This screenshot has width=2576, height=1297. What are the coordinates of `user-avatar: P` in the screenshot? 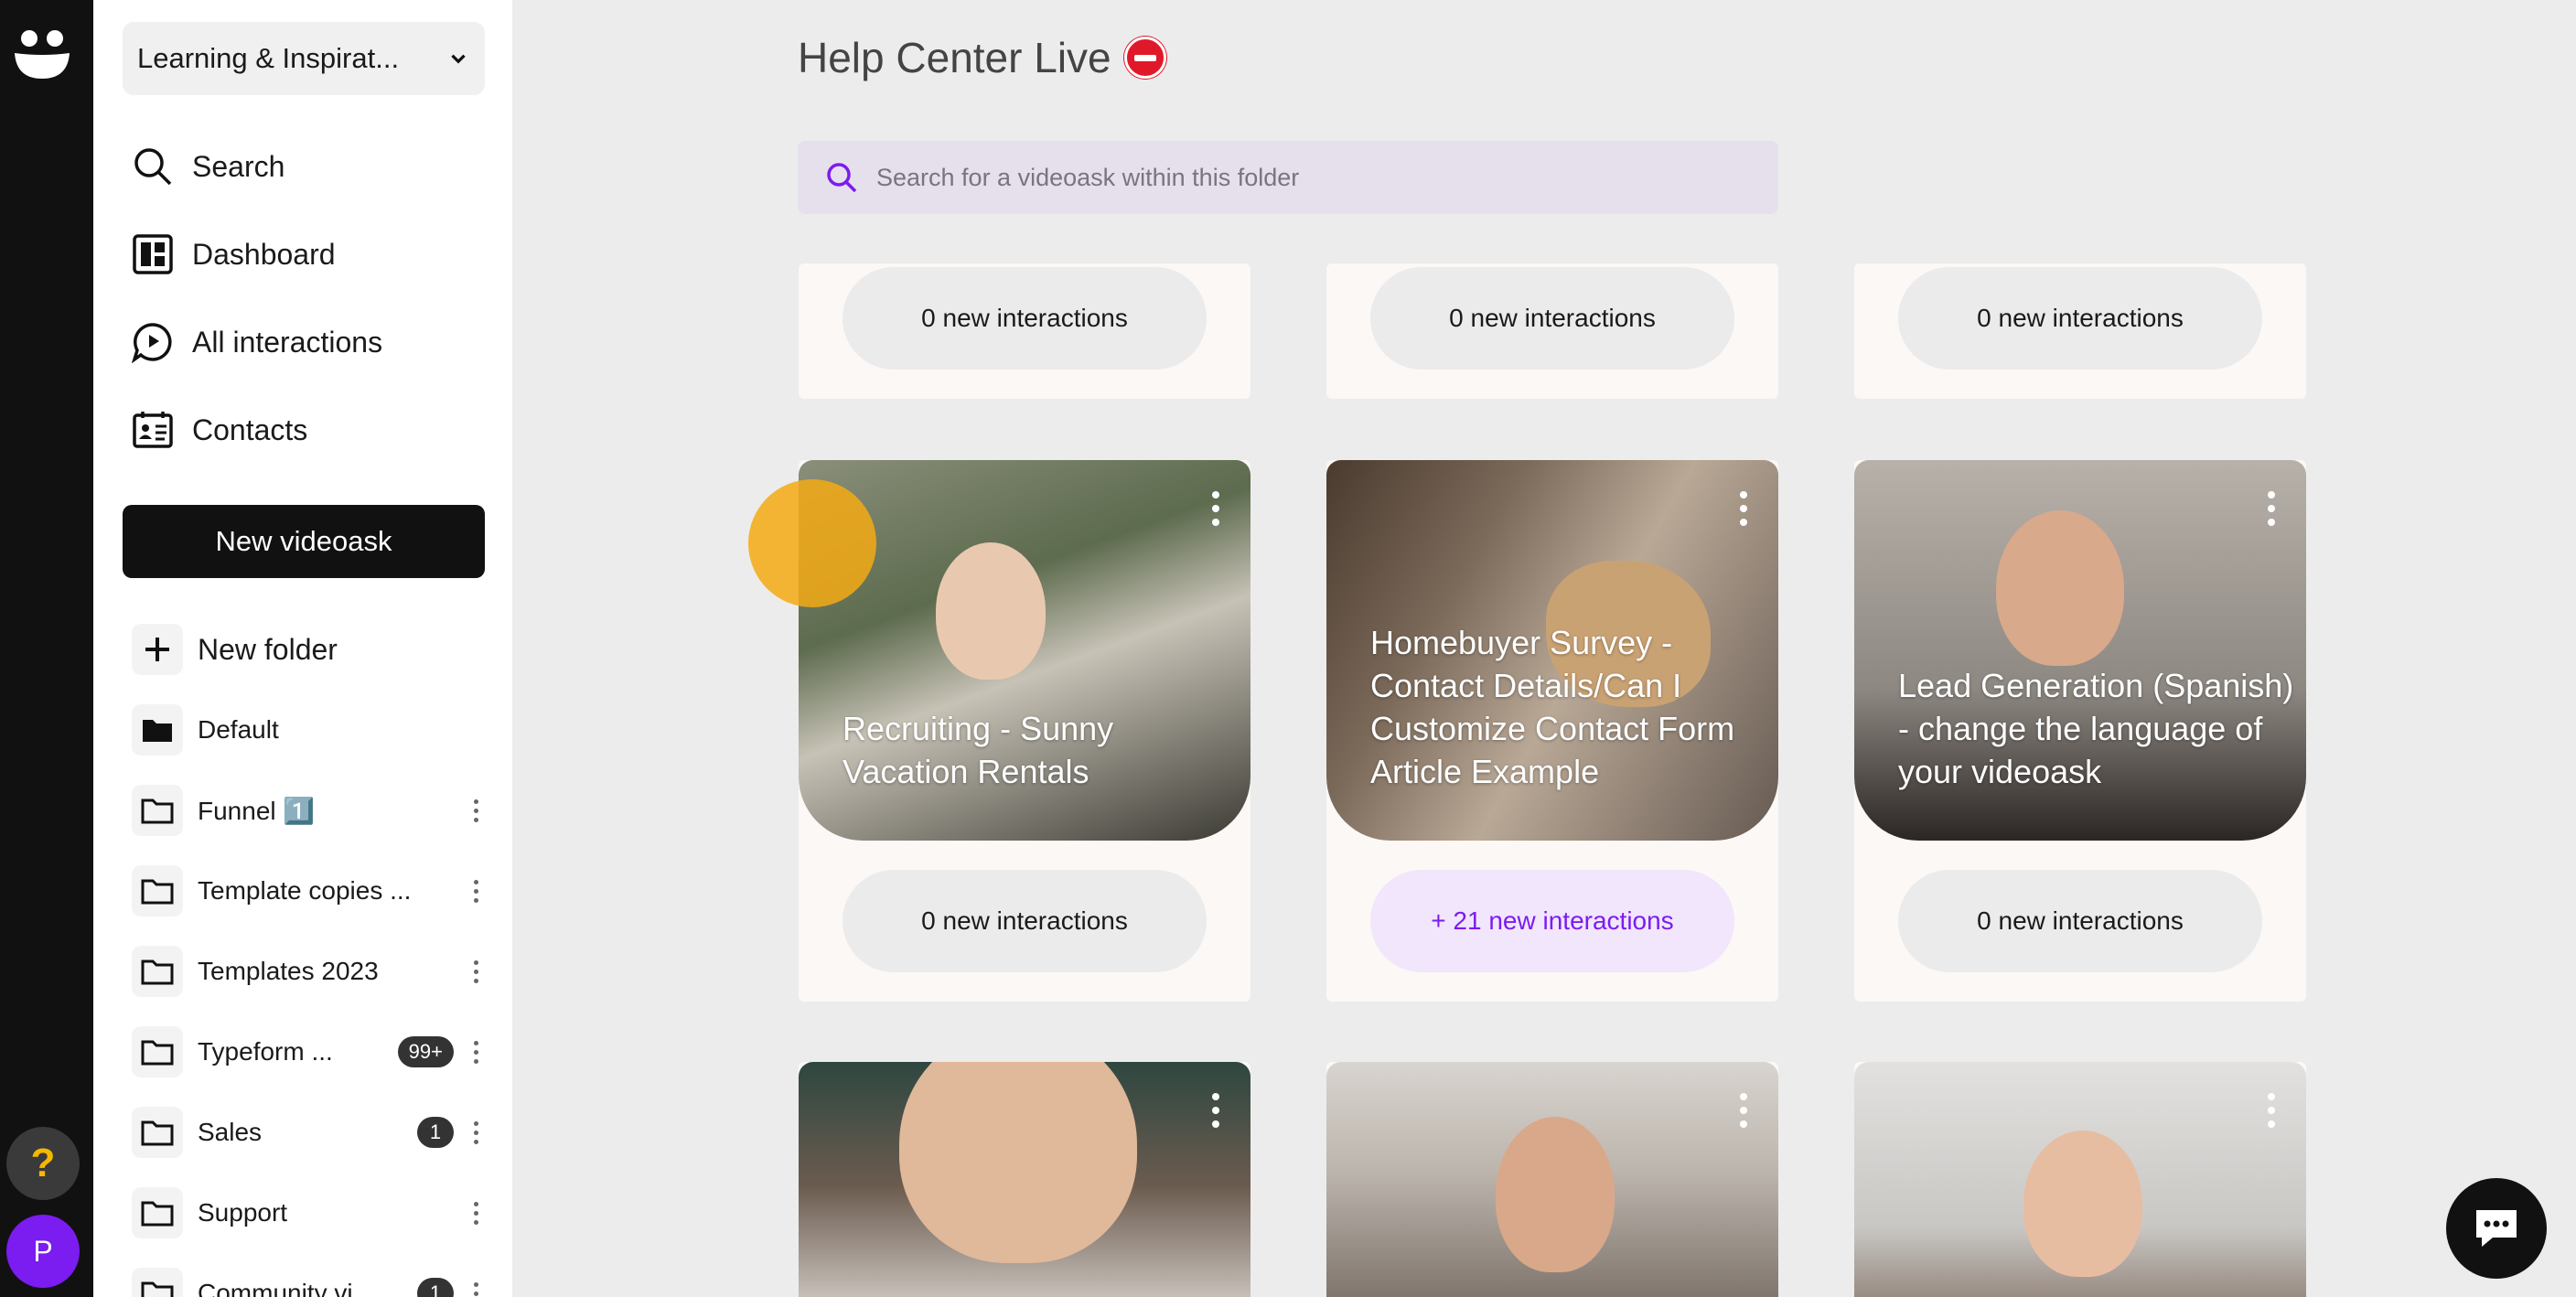 It's located at (43, 1251).